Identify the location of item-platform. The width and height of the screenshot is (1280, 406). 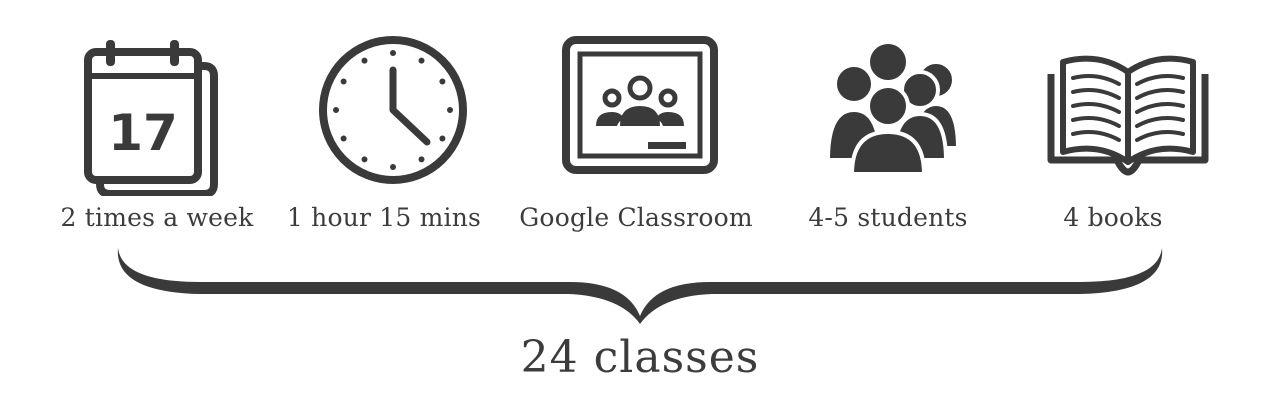
(640, 109).